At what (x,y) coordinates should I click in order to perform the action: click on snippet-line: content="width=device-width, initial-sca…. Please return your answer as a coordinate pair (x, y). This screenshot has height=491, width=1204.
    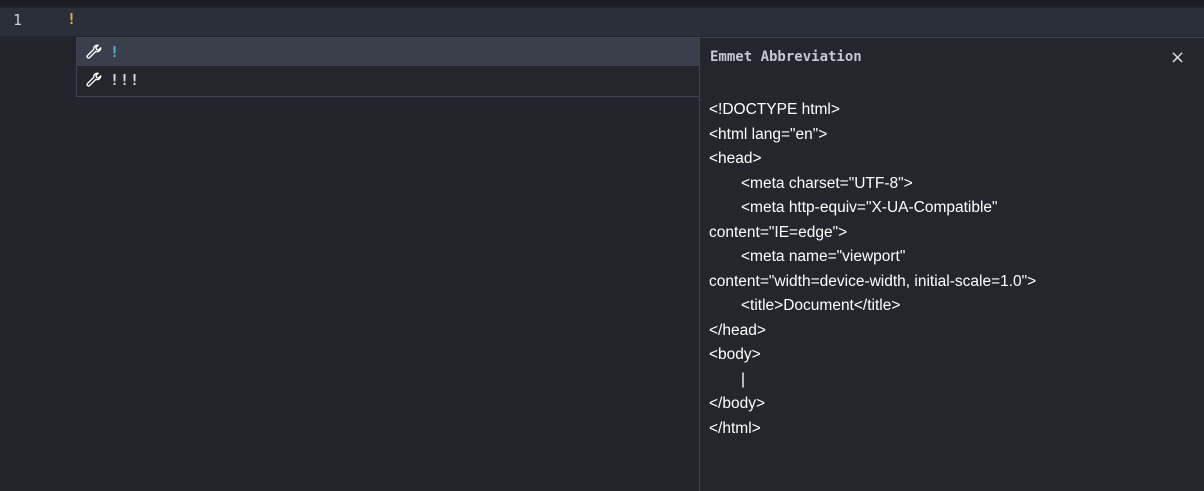
    Looking at the image, I should click on (873, 281).